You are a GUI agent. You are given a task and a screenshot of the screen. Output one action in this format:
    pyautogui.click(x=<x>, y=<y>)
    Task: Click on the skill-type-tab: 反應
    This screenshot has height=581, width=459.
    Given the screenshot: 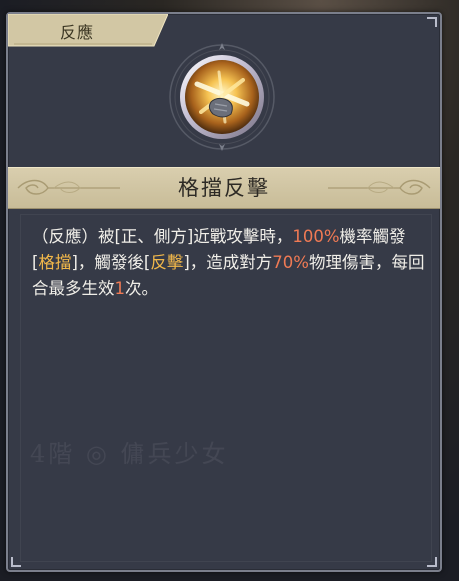 What is the action you would take?
    pyautogui.click(x=88, y=31)
    